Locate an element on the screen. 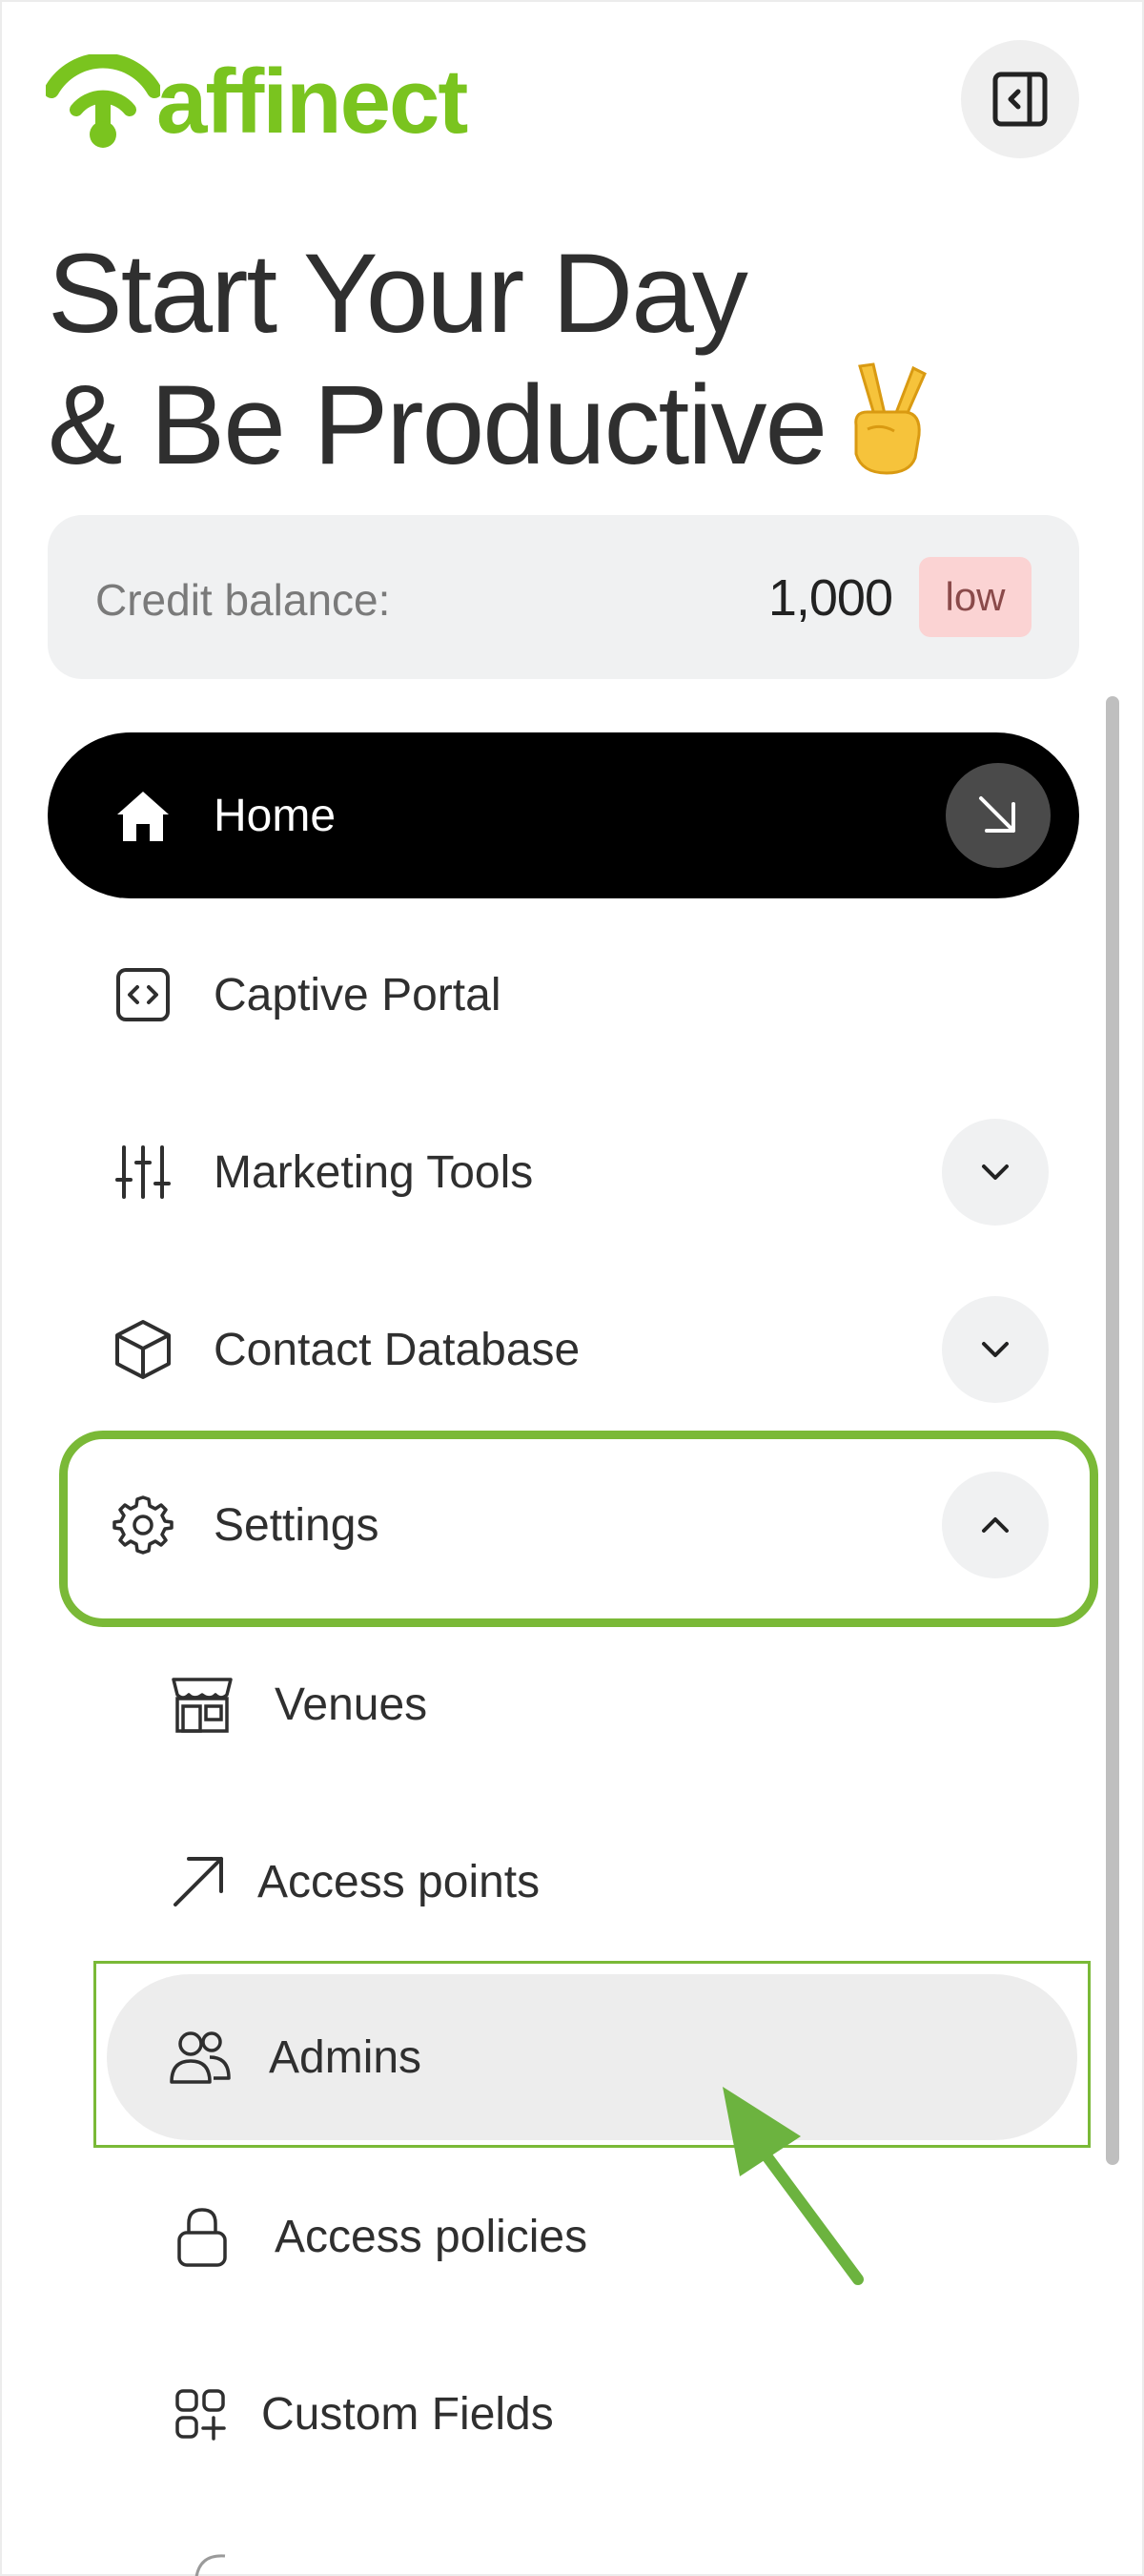  brand-logo: affinect is located at coordinates (257, 102).